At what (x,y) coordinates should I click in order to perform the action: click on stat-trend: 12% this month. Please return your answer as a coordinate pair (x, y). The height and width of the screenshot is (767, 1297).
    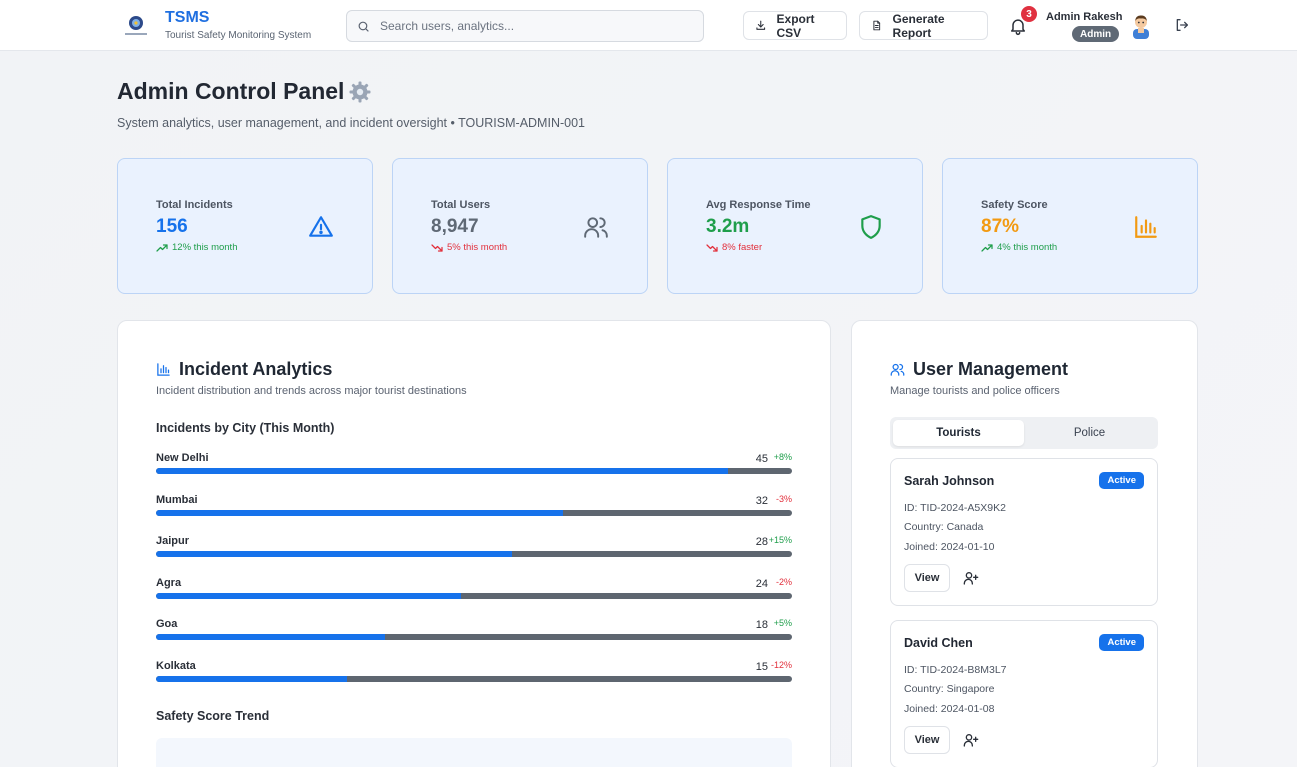
    Looking at the image, I should click on (196, 247).